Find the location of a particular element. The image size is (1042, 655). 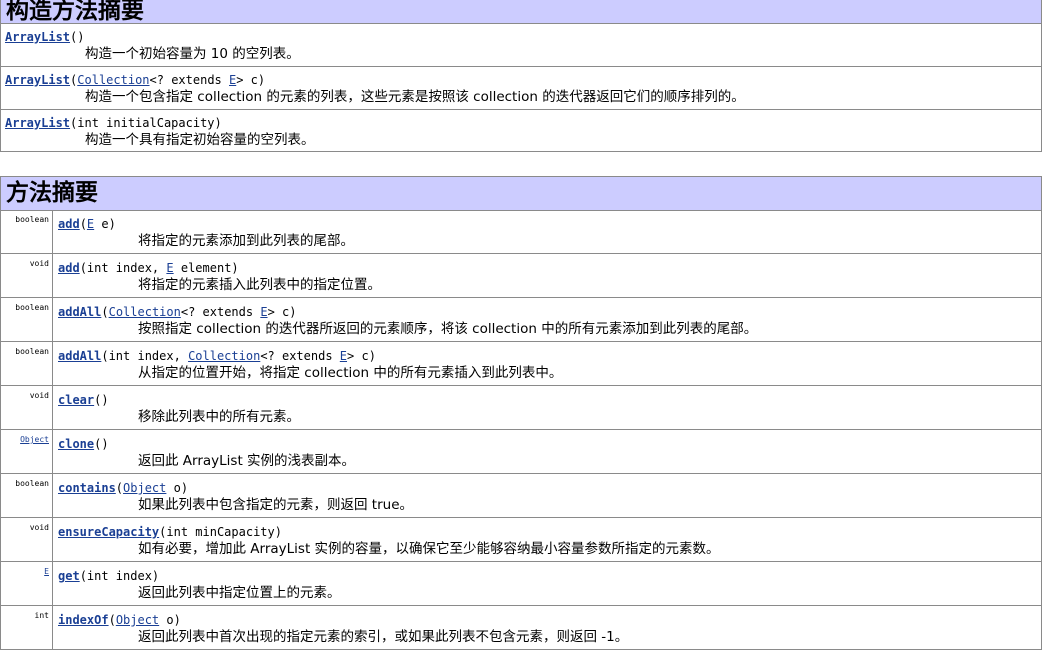

constructor-signature: ArrayList(Collection<? extends E> c) is located at coordinates (135, 80).